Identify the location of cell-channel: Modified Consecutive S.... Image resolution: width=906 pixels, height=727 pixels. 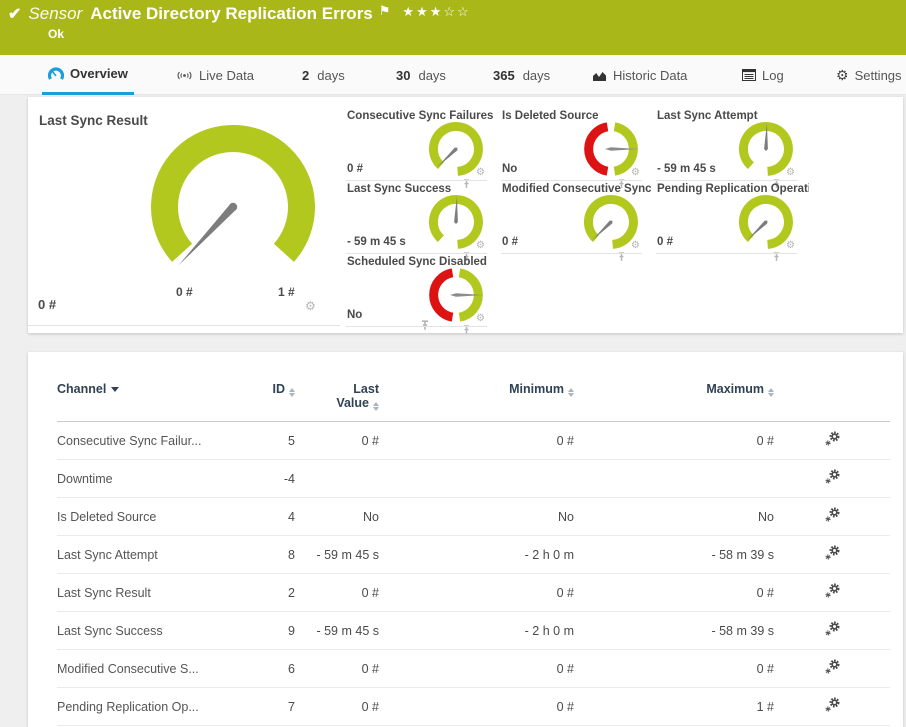
(137, 668).